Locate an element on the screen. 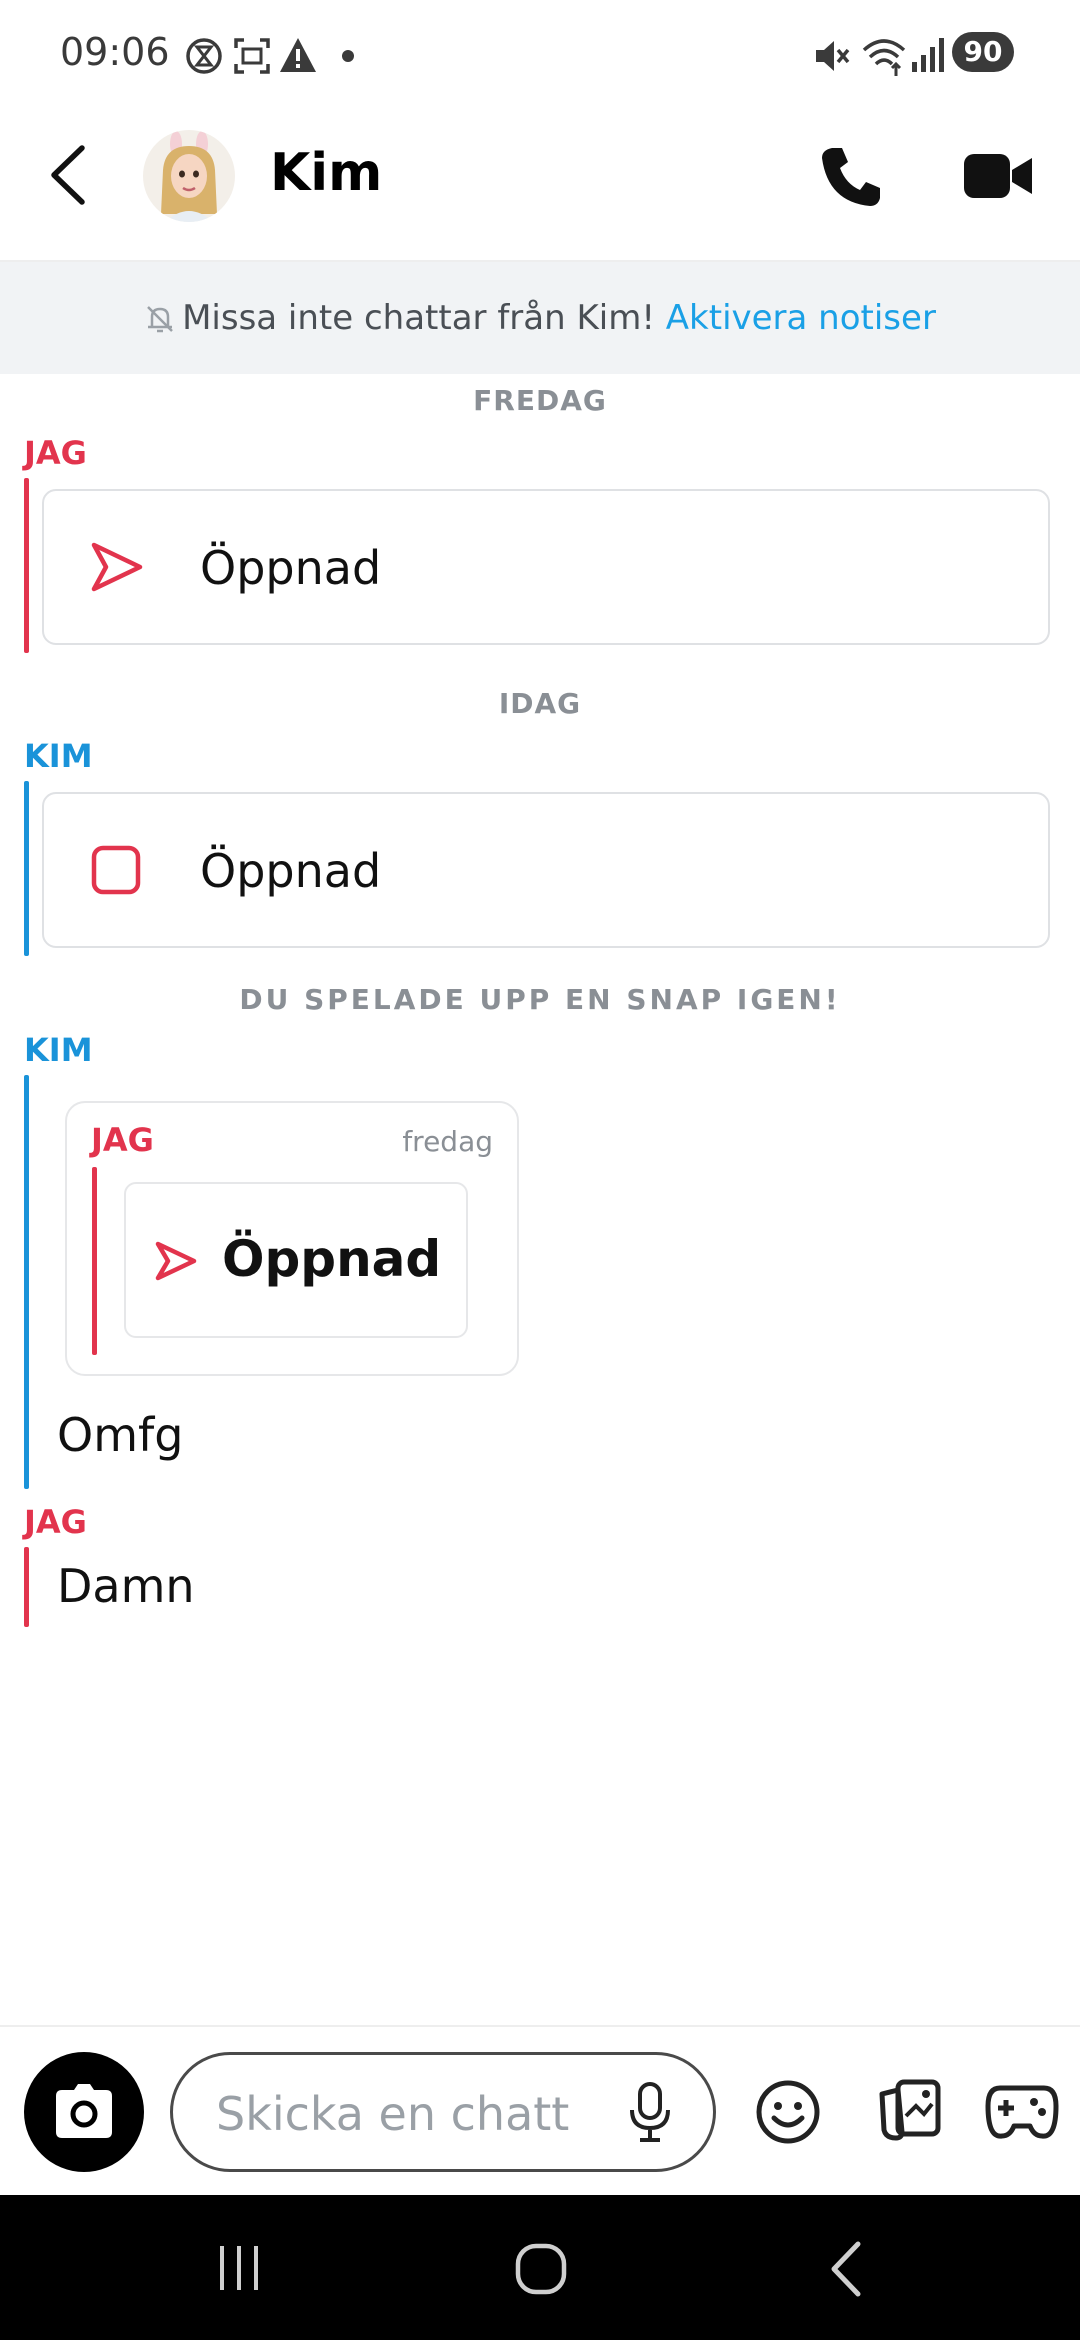  day-separator-today: IDAG is located at coordinates (540, 703).